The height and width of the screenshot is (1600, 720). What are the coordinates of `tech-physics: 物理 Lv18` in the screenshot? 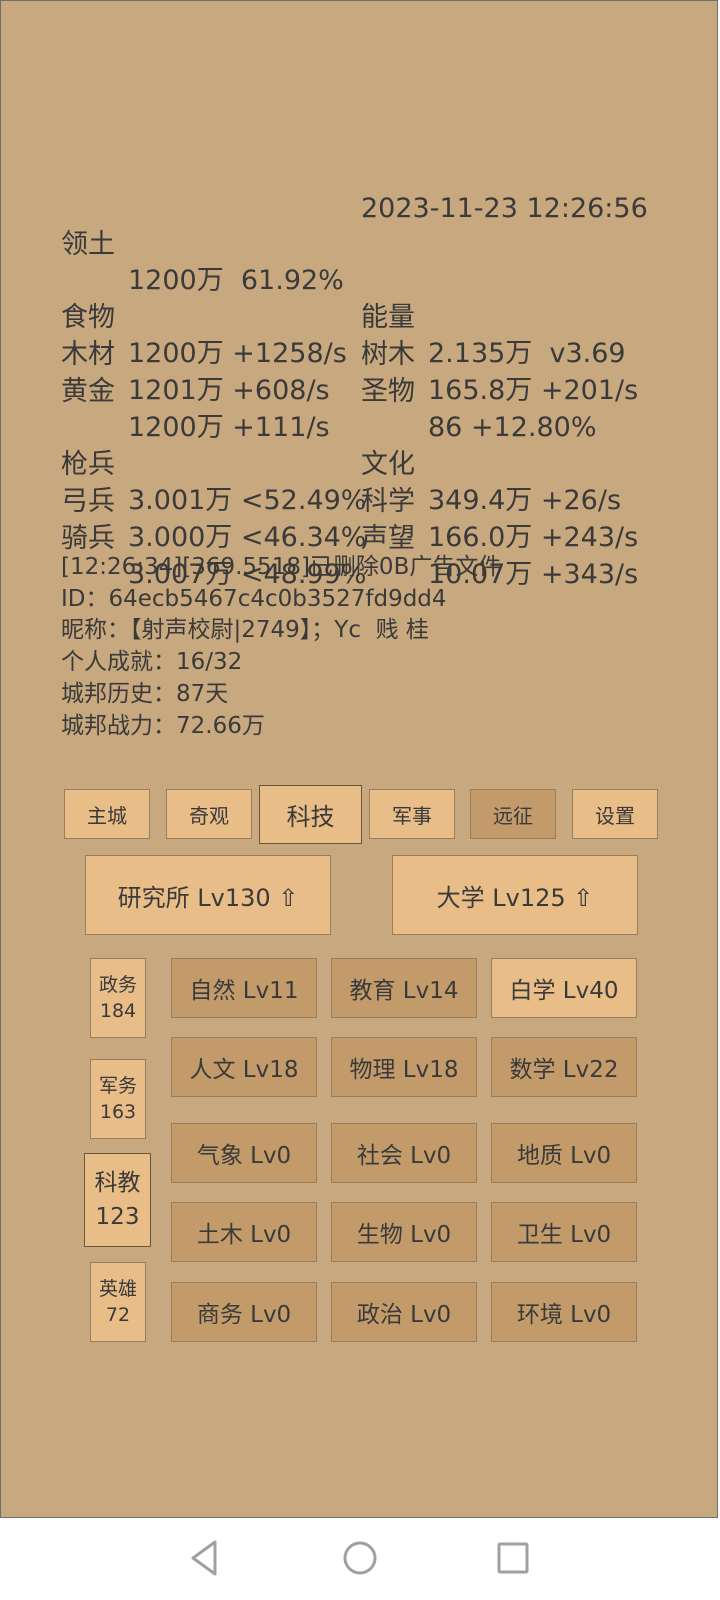 It's located at (404, 1067).